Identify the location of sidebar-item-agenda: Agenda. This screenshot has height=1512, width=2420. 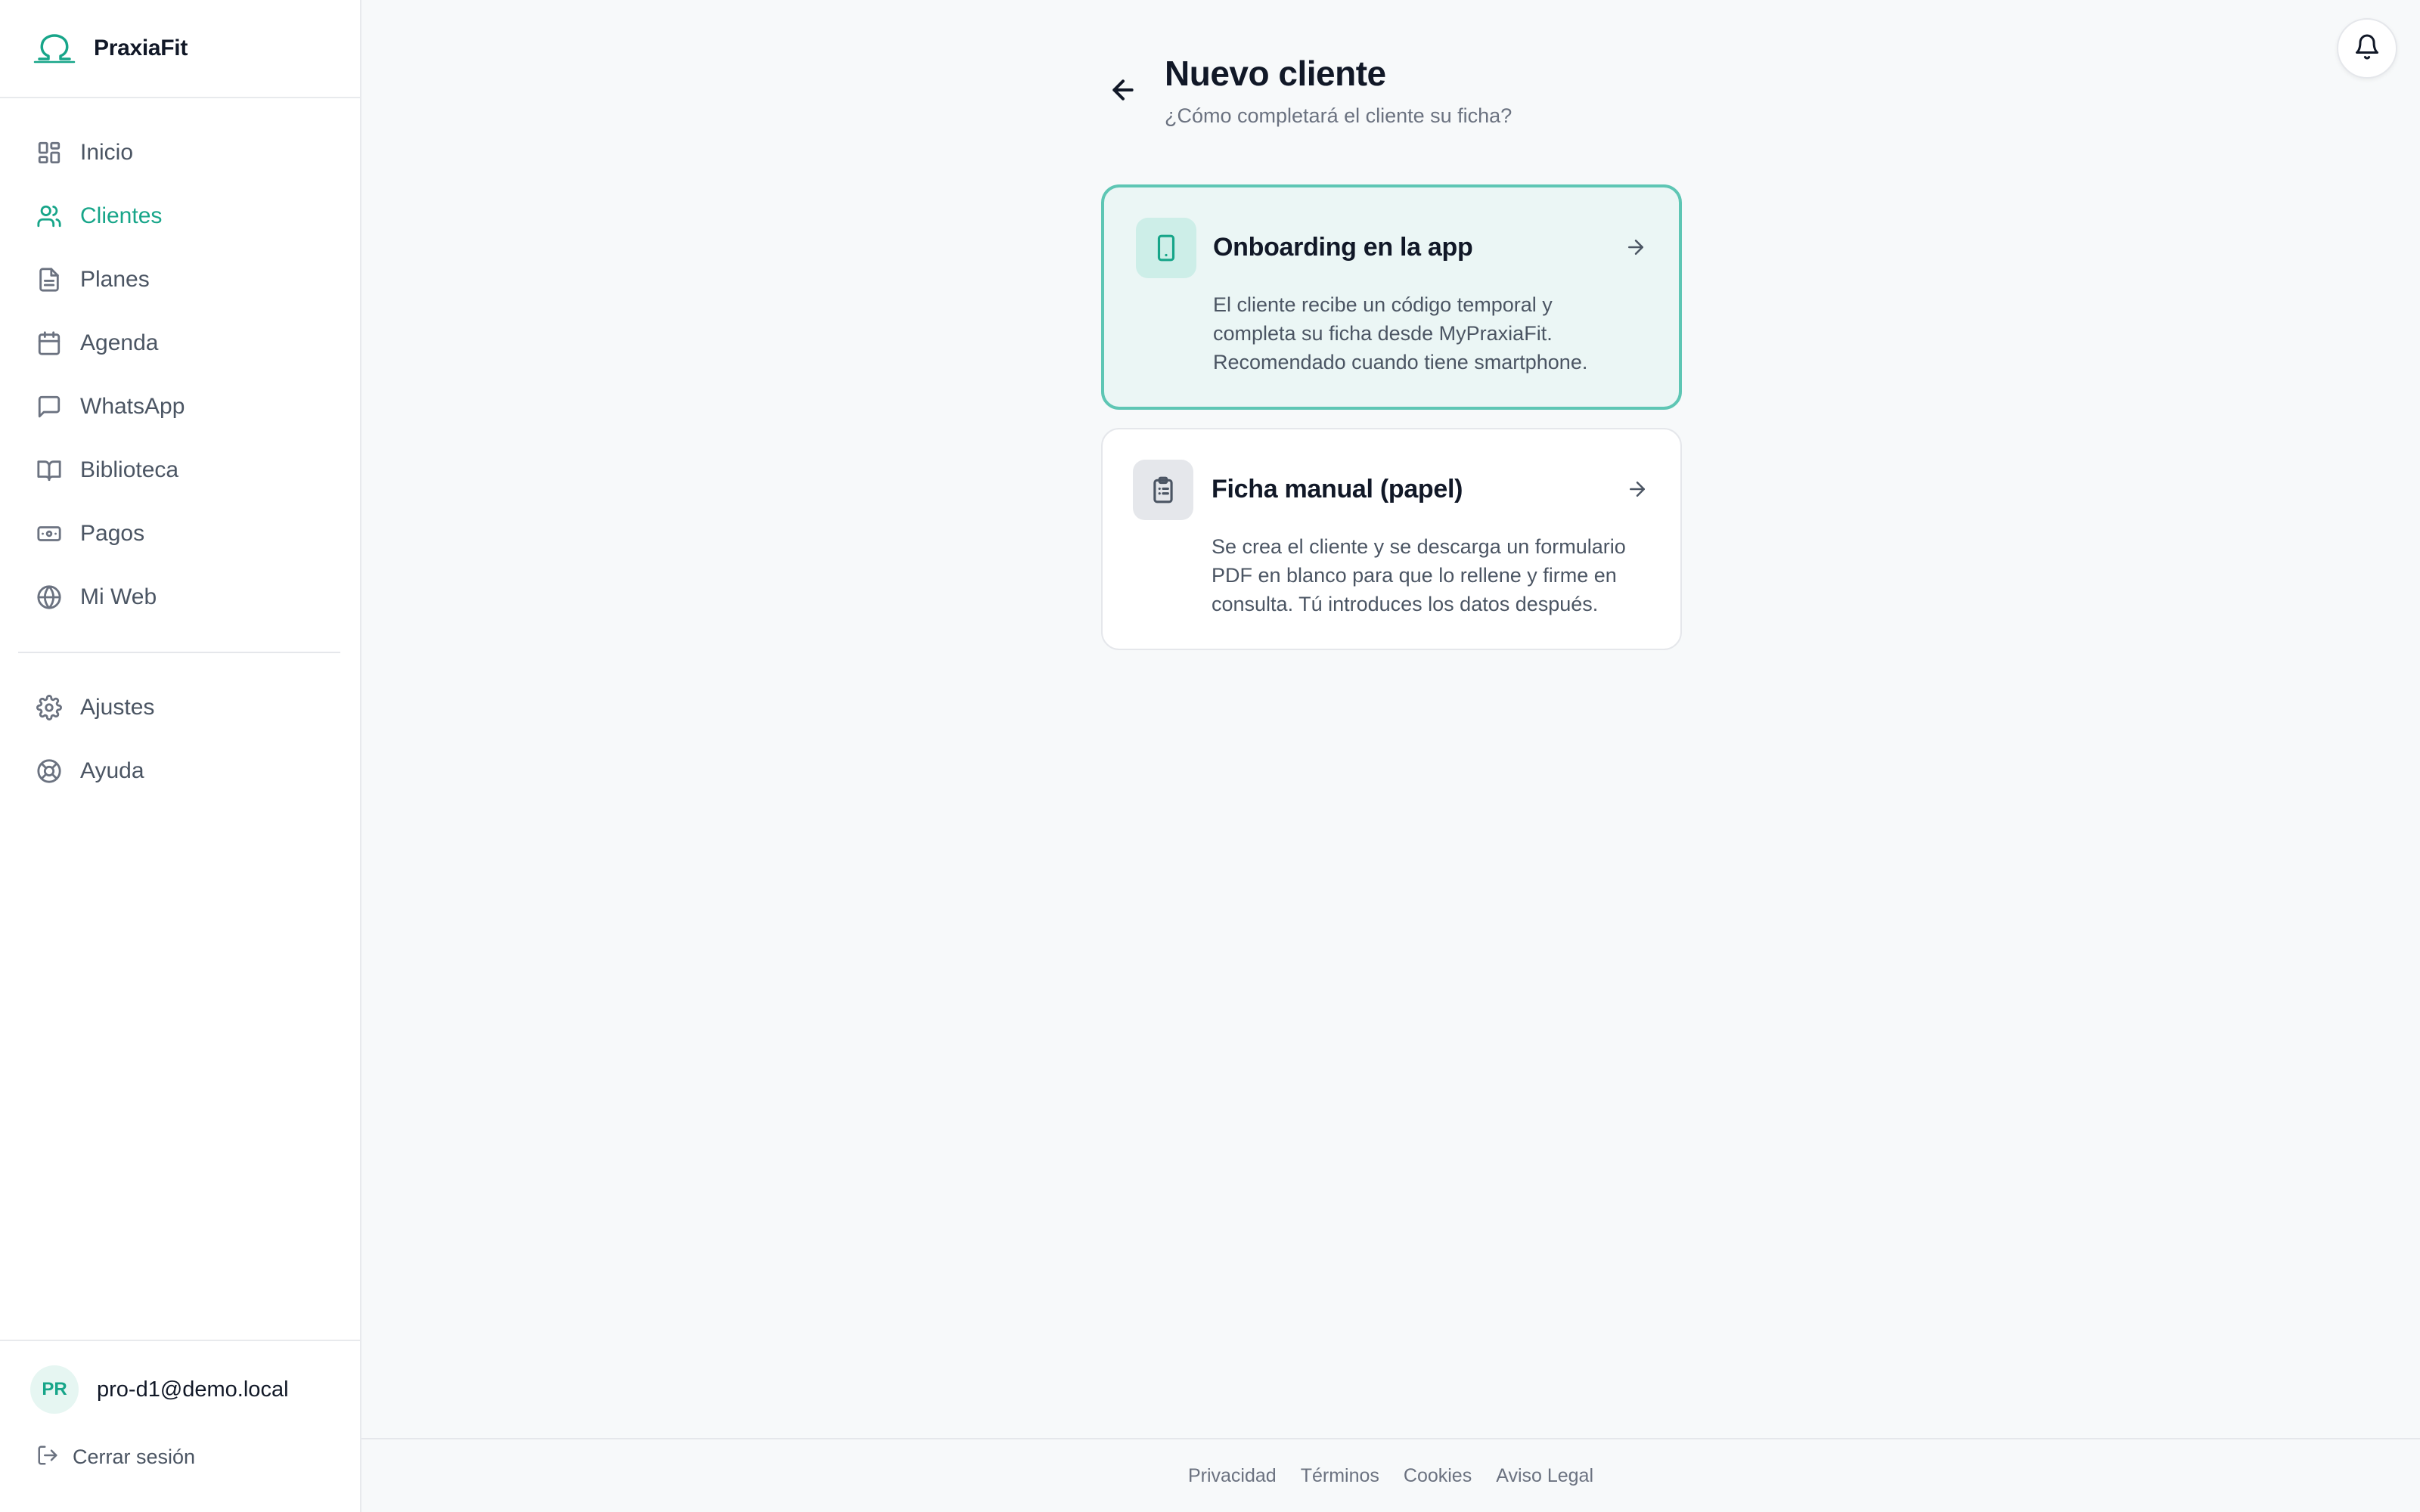
(180, 343).